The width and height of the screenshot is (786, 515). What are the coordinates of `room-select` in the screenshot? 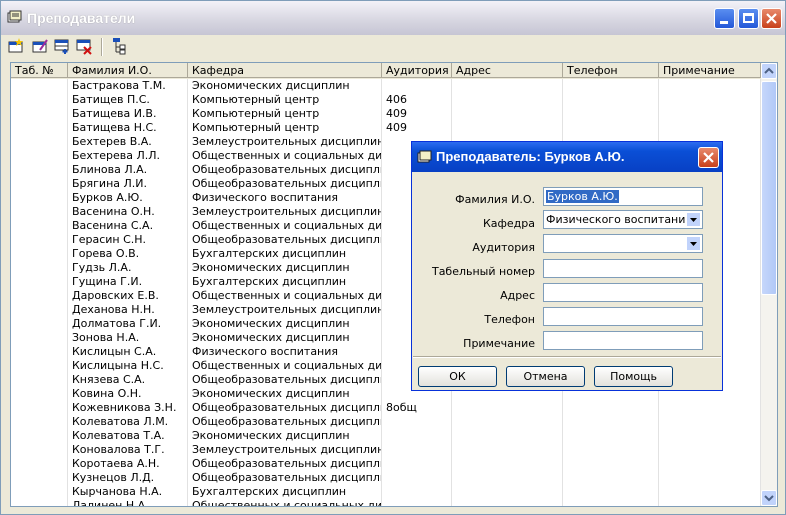 It's located at (623, 243).